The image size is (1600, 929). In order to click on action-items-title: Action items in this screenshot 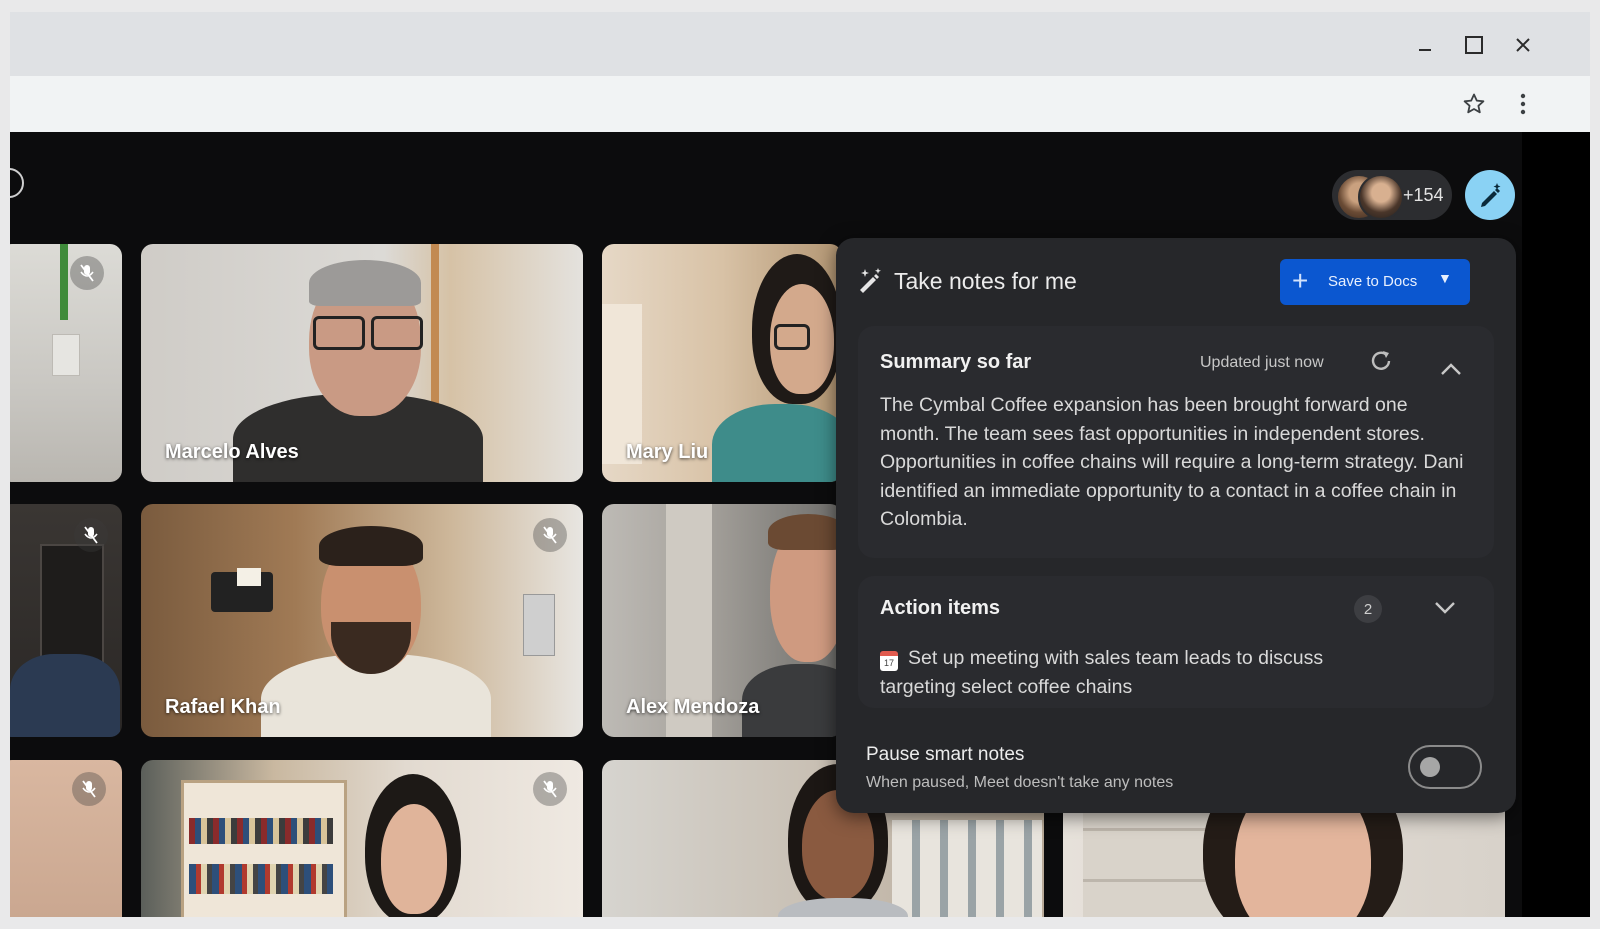, I will do `click(940, 608)`.